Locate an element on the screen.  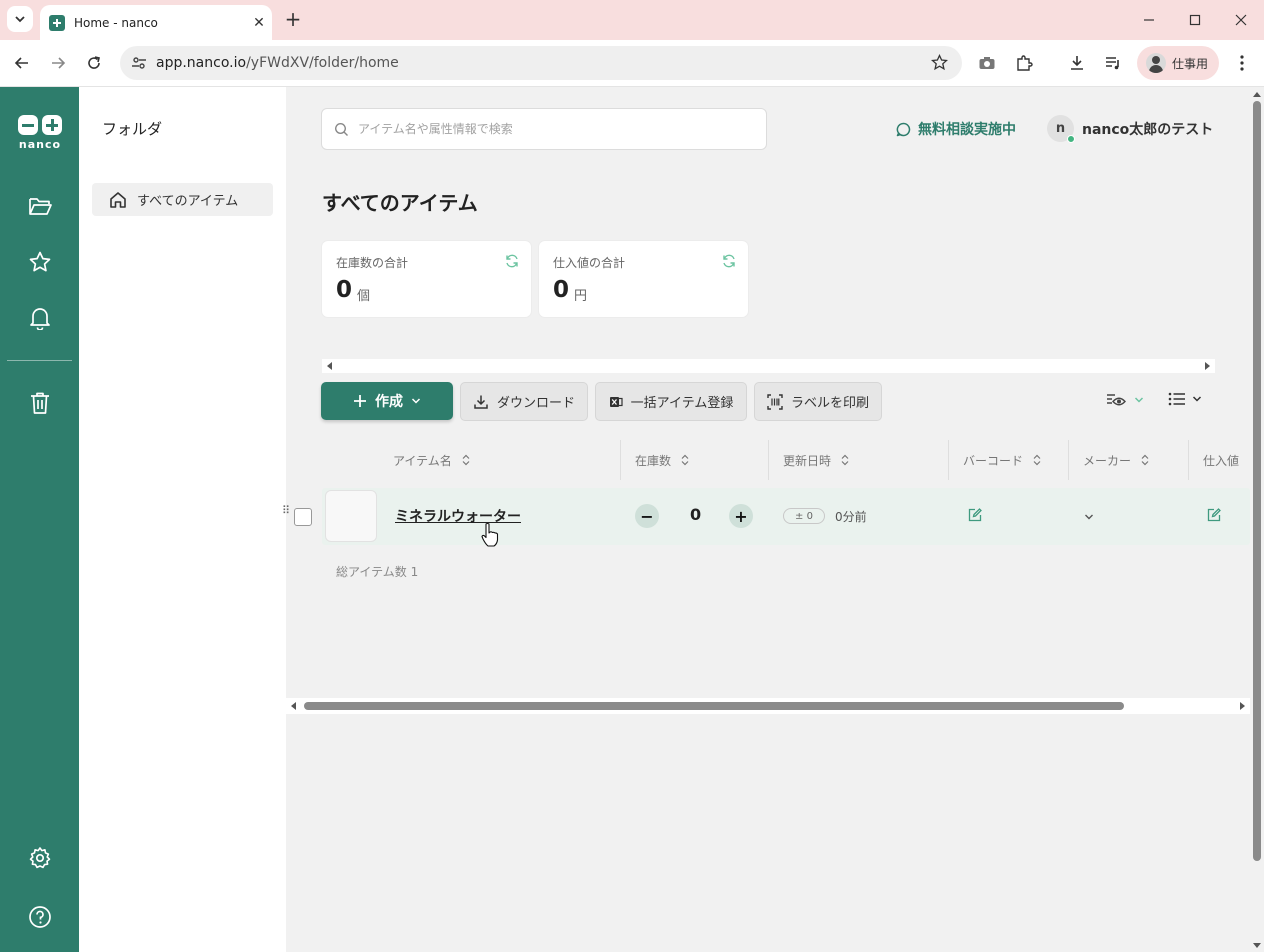
download-button: ダウンロード is located at coordinates (524, 401).